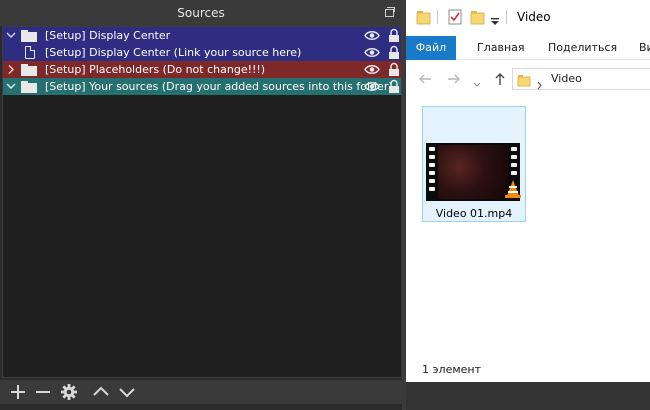  What do you see at coordinates (155, 69) in the screenshot?
I see `source-label: [Setup] Placeholders (Do not change!!!)` at bounding box center [155, 69].